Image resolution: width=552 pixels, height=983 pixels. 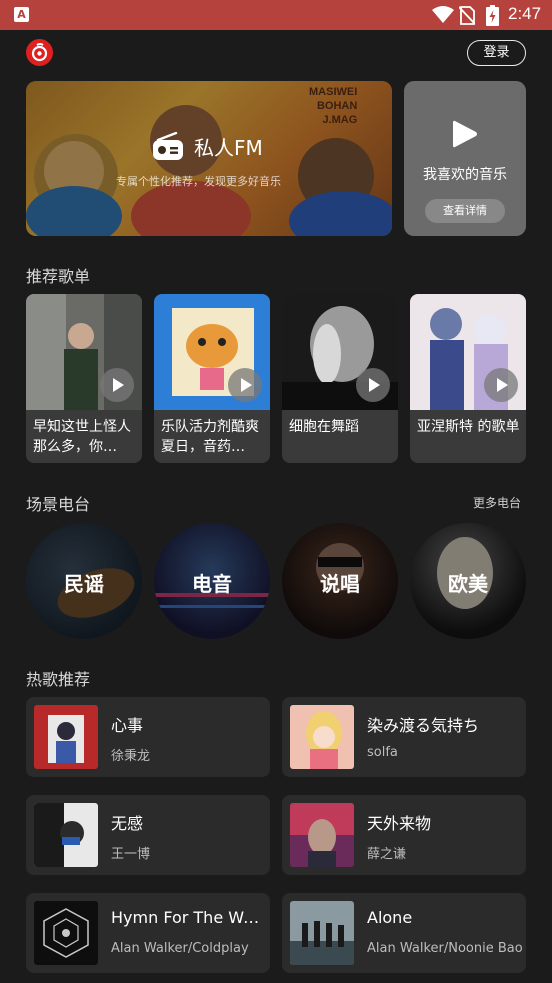 I want to click on recommended-playlists-title: 推荐歌单, so click(x=58, y=276).